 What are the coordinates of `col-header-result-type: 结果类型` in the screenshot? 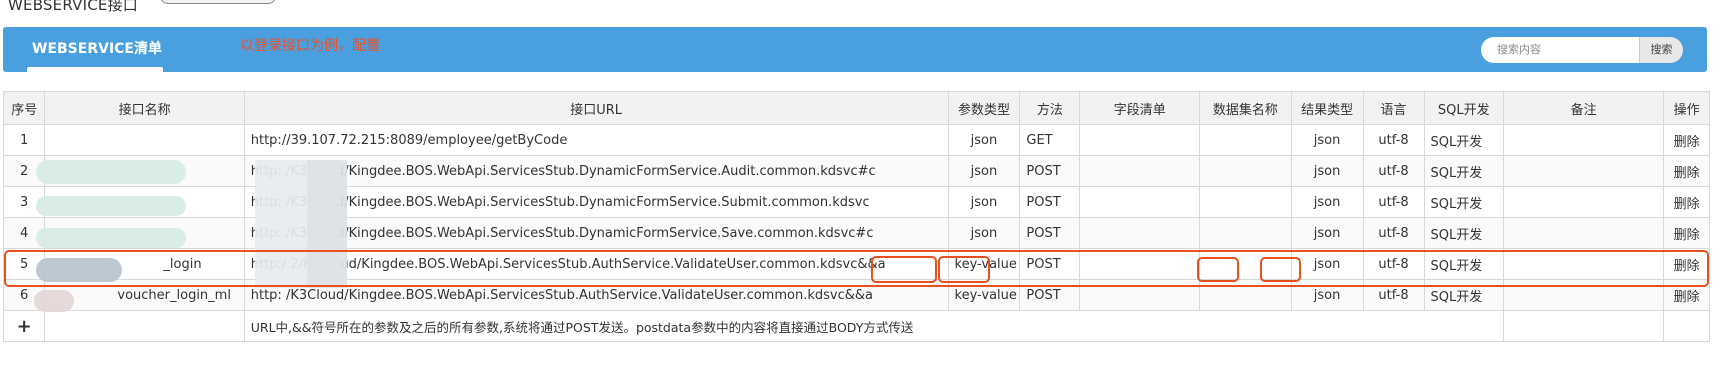 It's located at (1327, 108).